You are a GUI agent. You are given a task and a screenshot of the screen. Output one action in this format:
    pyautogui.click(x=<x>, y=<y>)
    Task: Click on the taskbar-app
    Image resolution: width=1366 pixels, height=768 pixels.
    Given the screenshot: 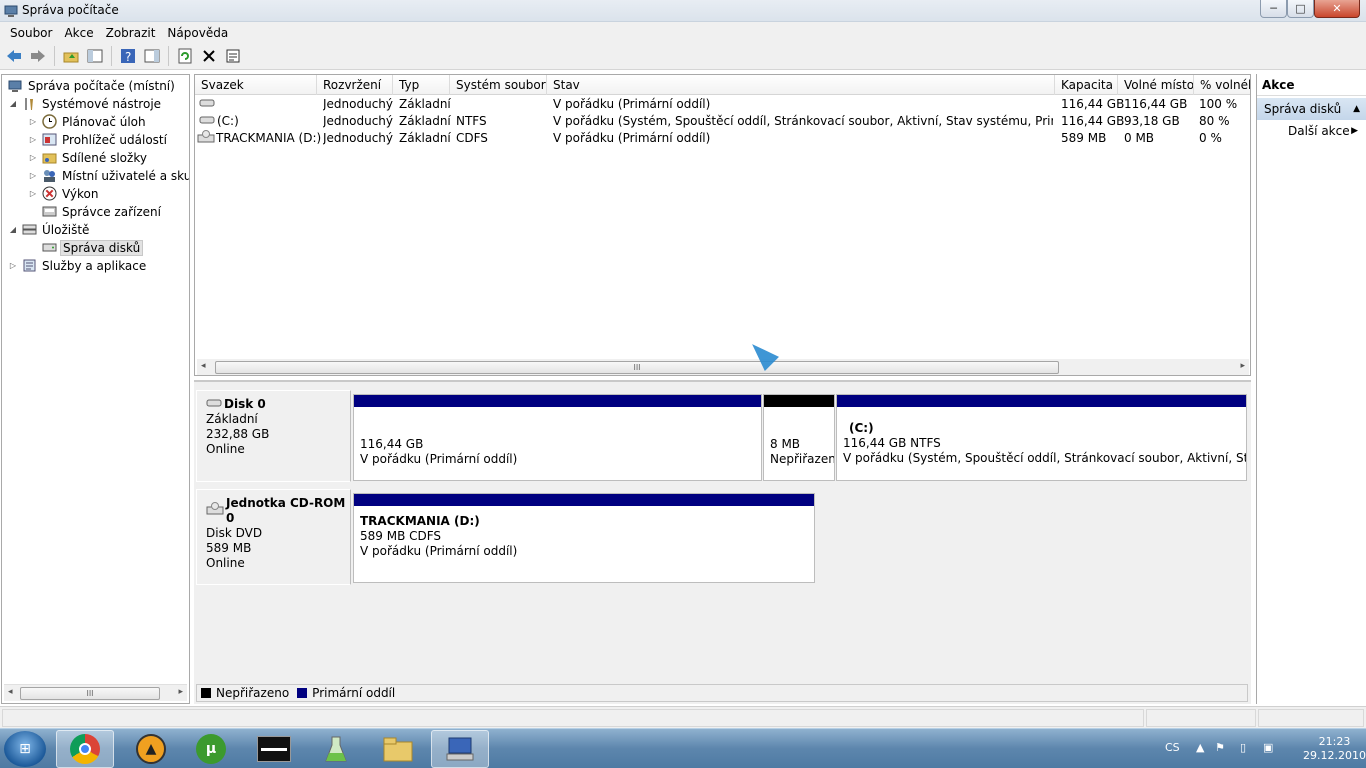 What is the action you would take?
    pyautogui.click(x=336, y=749)
    